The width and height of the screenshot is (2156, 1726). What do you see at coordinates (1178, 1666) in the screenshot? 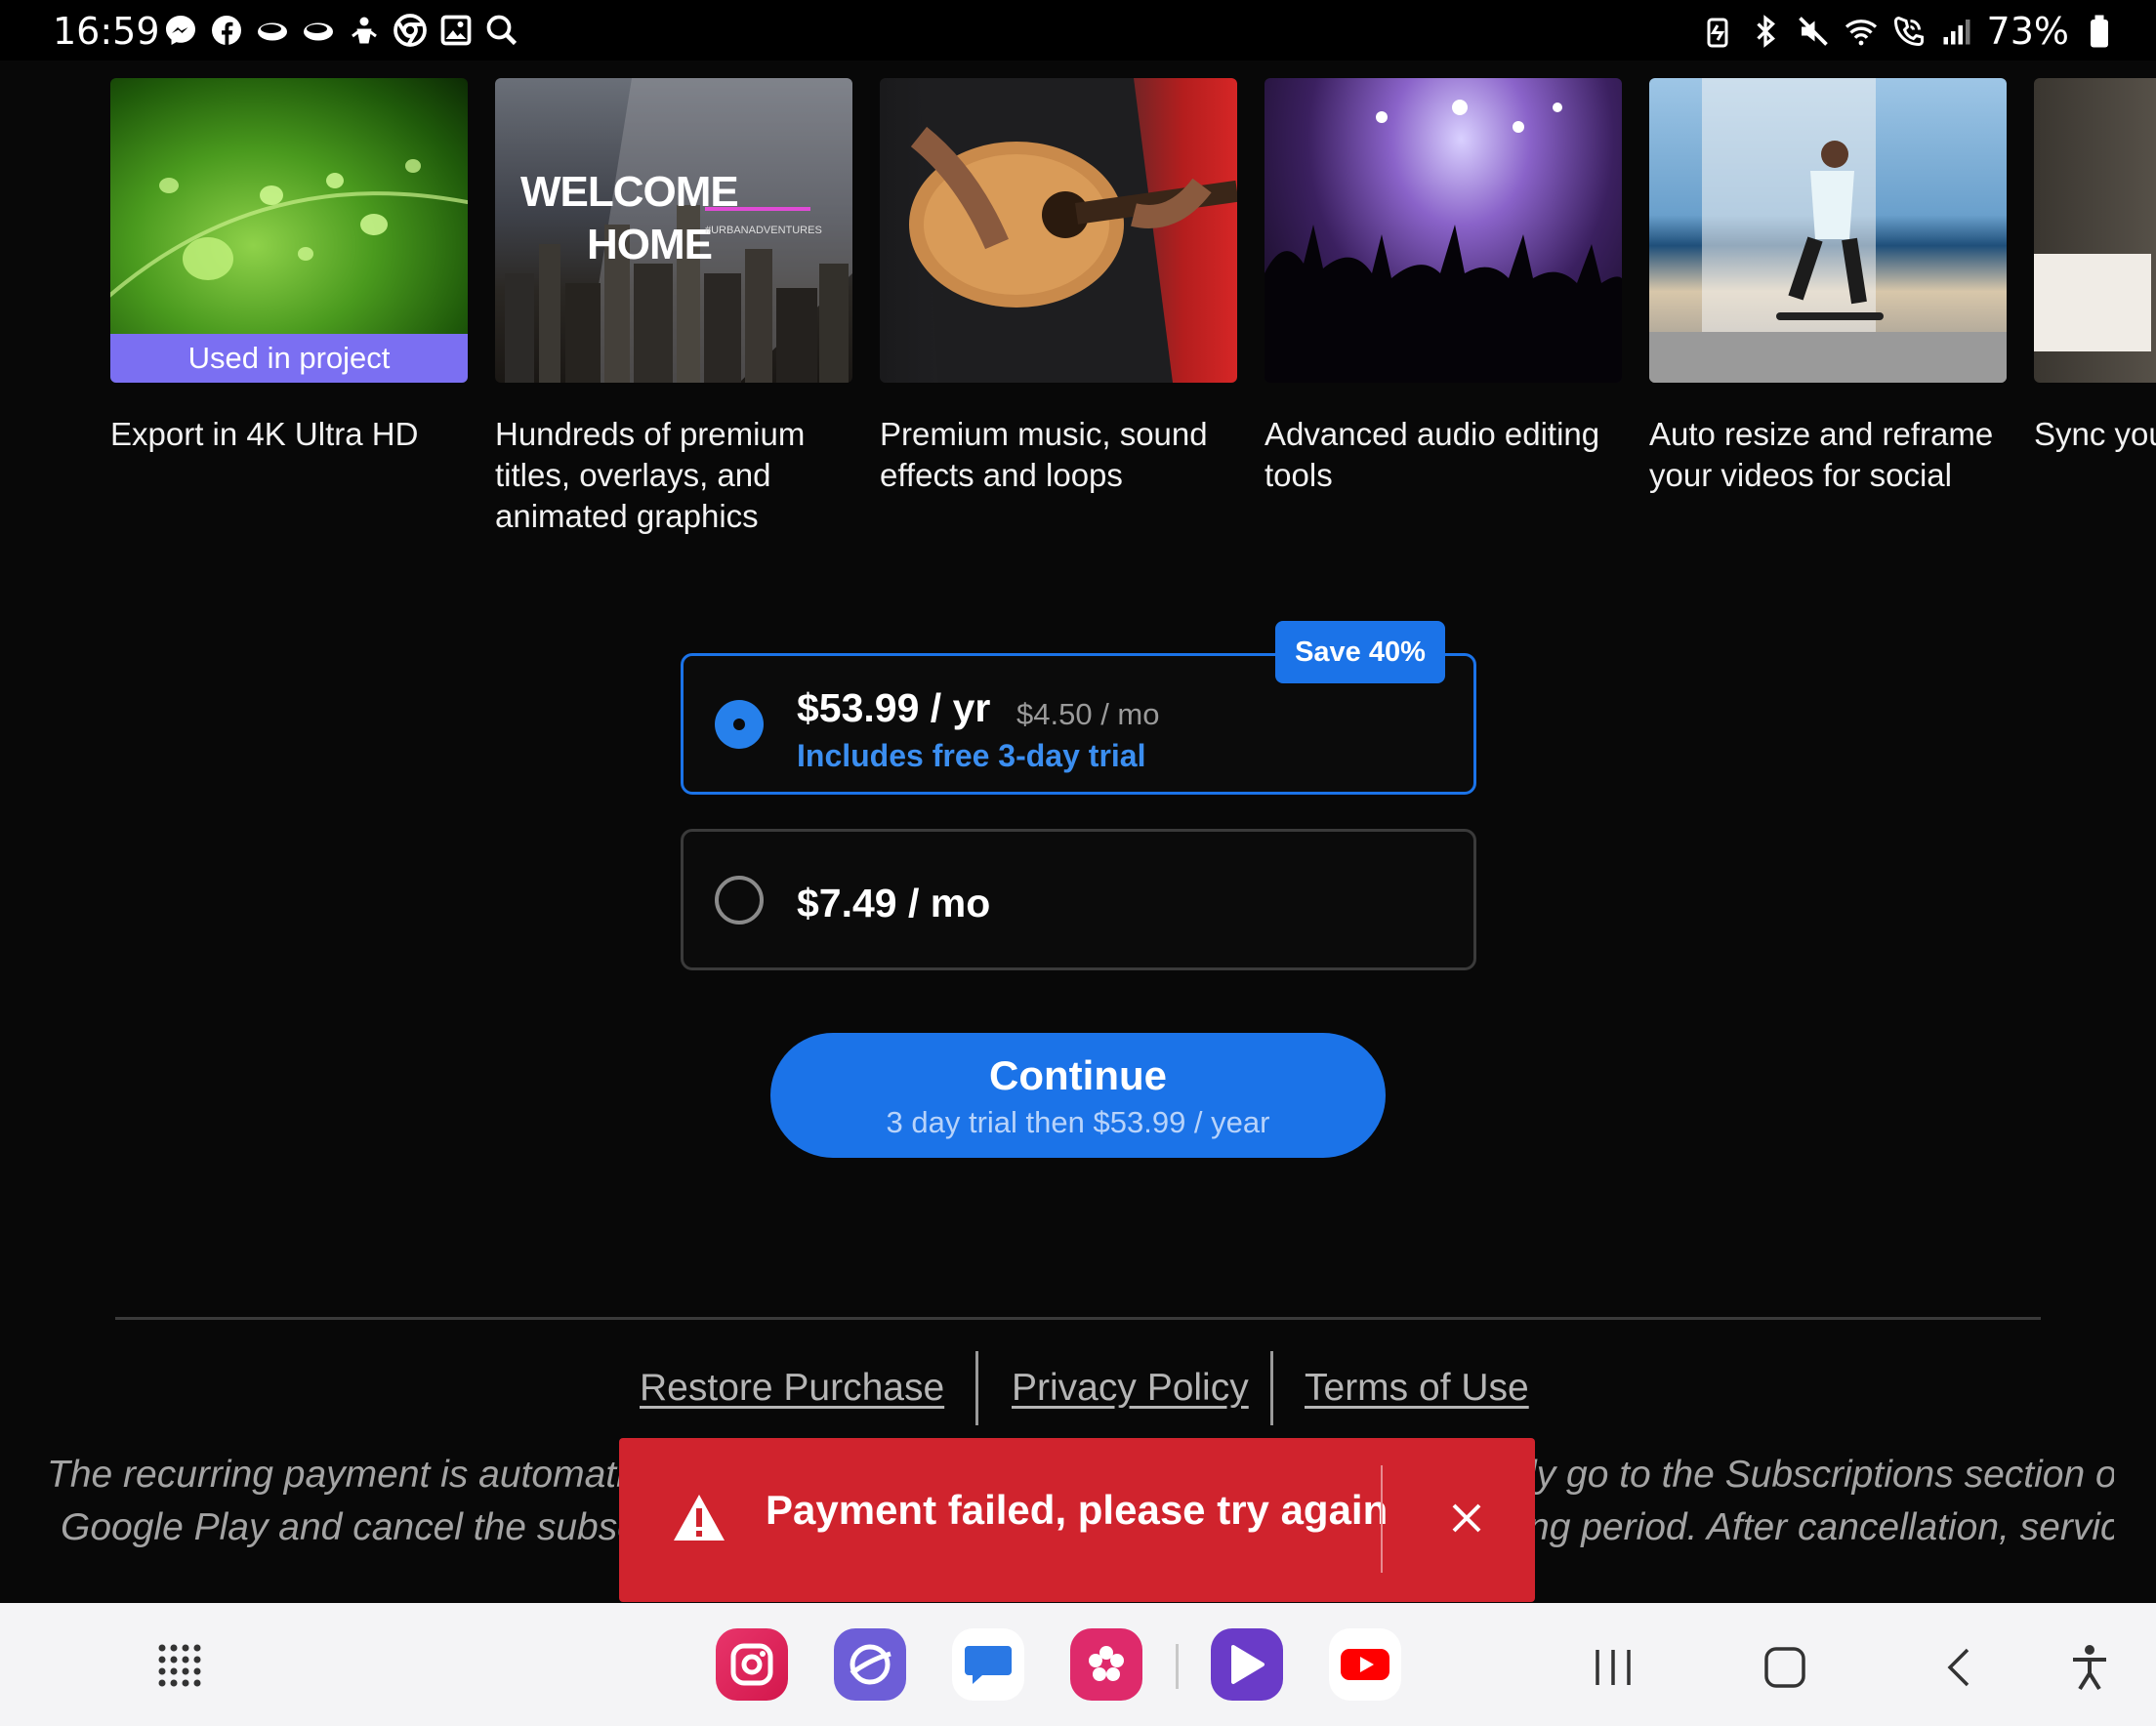
I see `dock-separator` at bounding box center [1178, 1666].